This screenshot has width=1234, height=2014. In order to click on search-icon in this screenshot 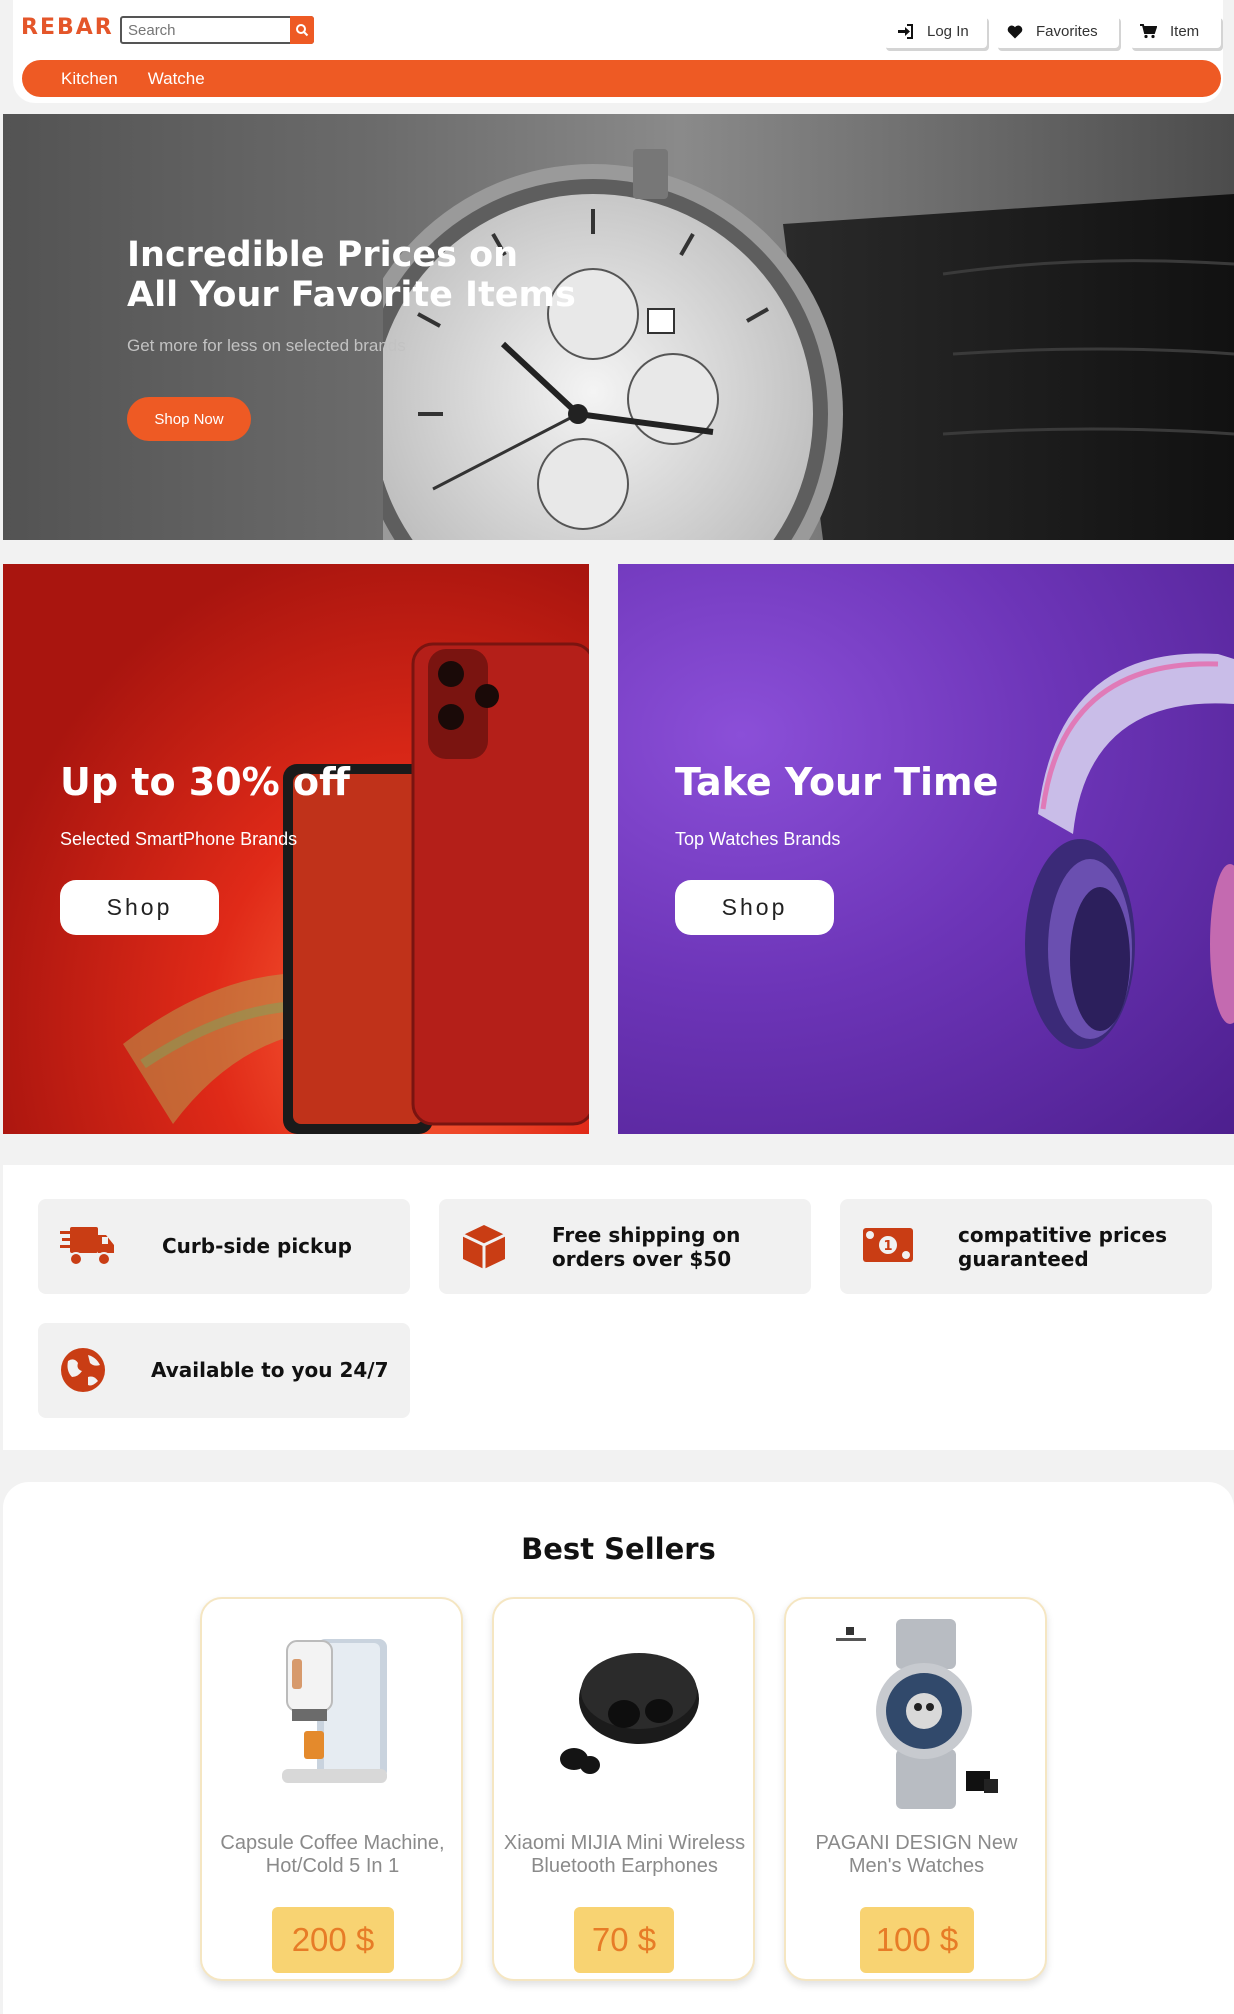, I will do `click(302, 30)`.